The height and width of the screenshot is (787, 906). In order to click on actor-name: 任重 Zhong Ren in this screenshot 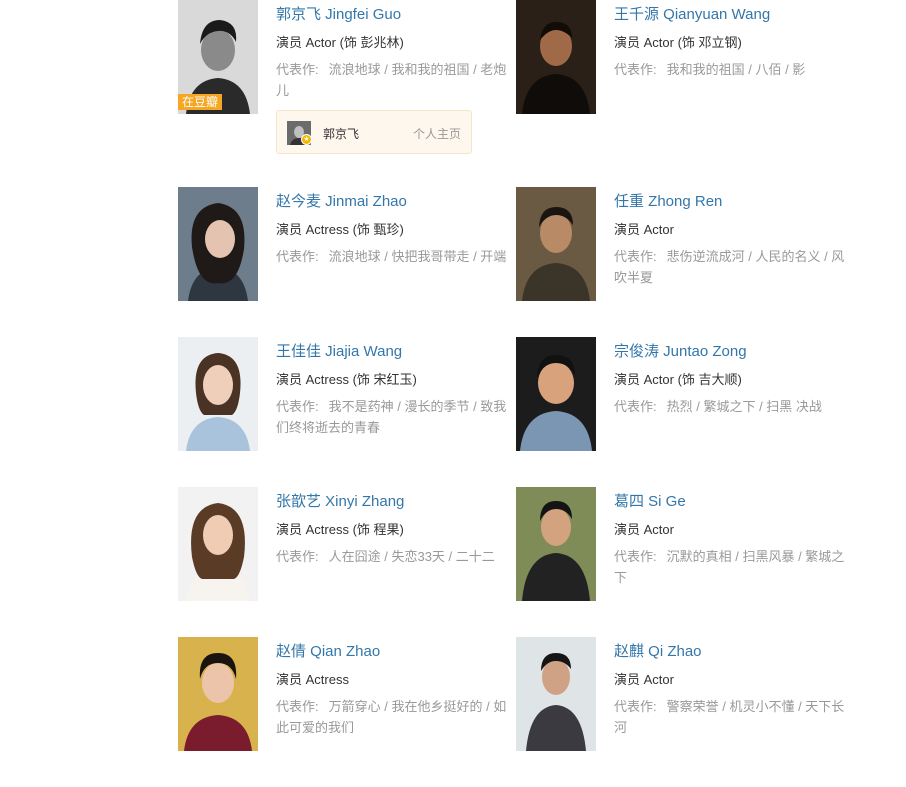, I will do `click(733, 202)`.